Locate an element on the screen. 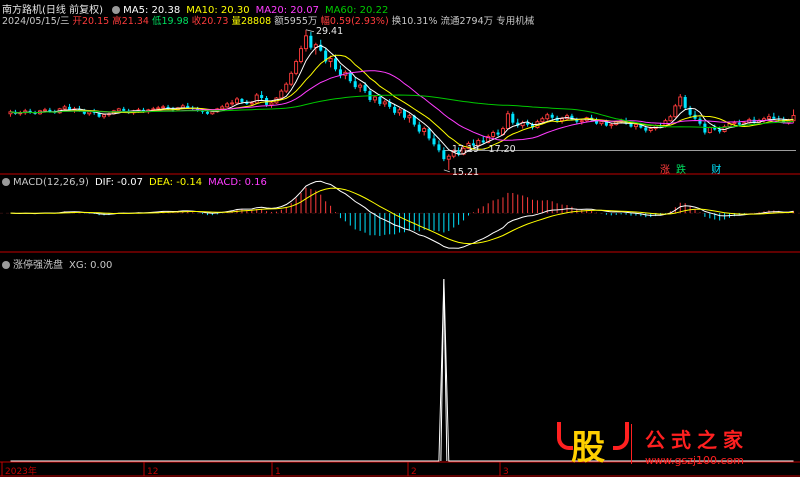 The width and height of the screenshot is (800, 477). watermark-logo: 股 公式之家 www.gszj100.com is located at coordinates (673, 446).